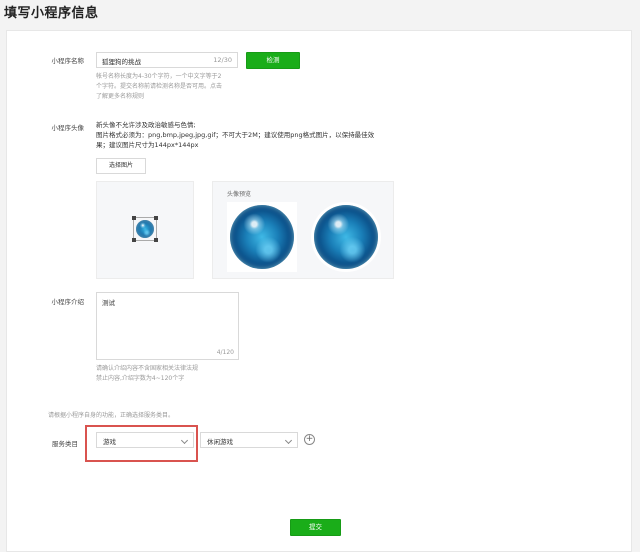 This screenshot has width=640, height=552. What do you see at coordinates (147, 368) in the screenshot?
I see `intro-hint-line: 请确认介绍内容不含国家相关法律法规` at bounding box center [147, 368].